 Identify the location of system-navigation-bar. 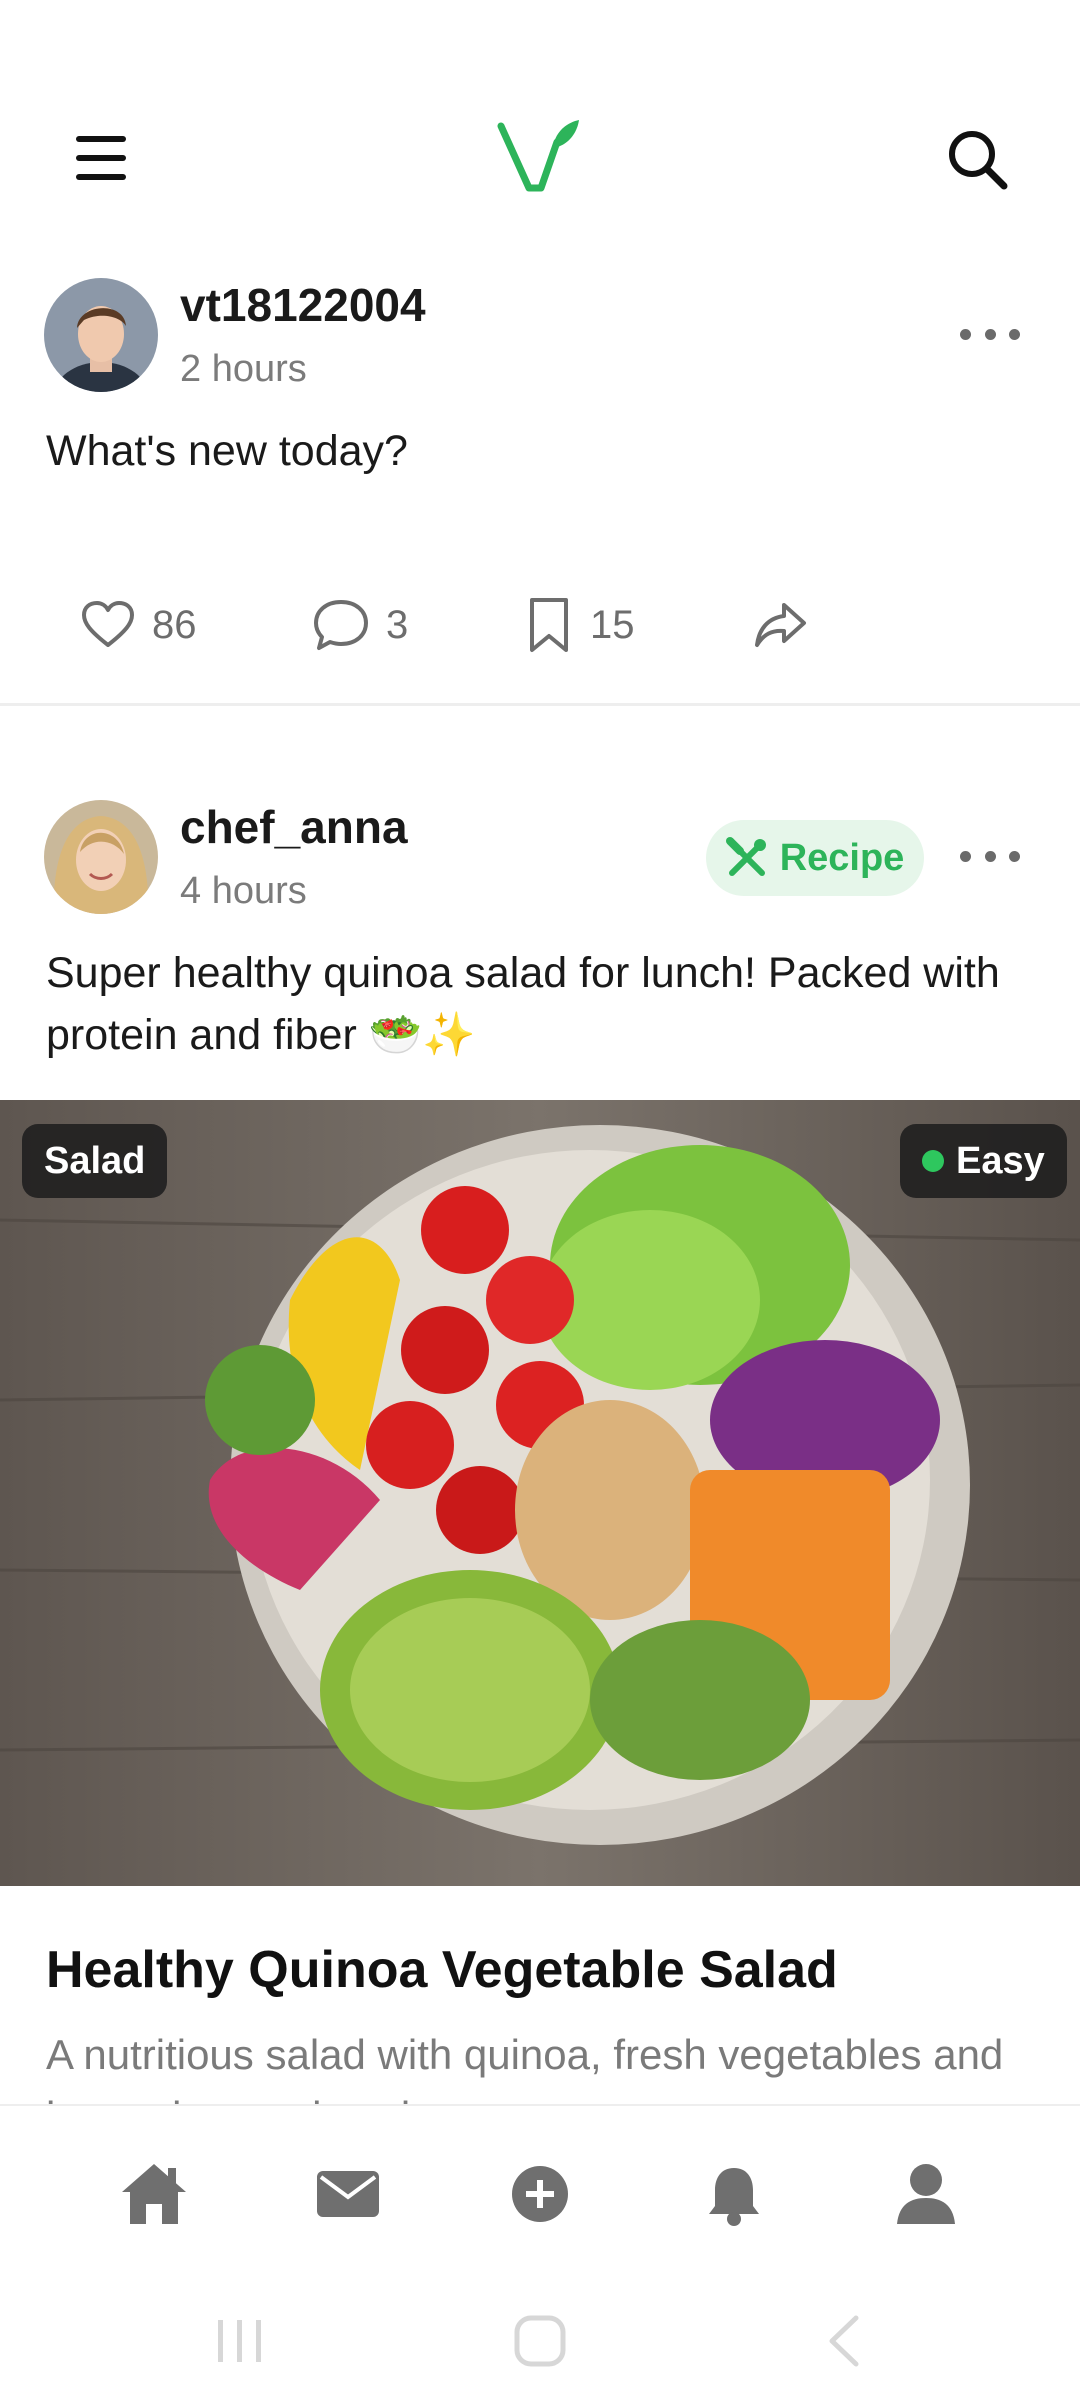
(540, 2341).